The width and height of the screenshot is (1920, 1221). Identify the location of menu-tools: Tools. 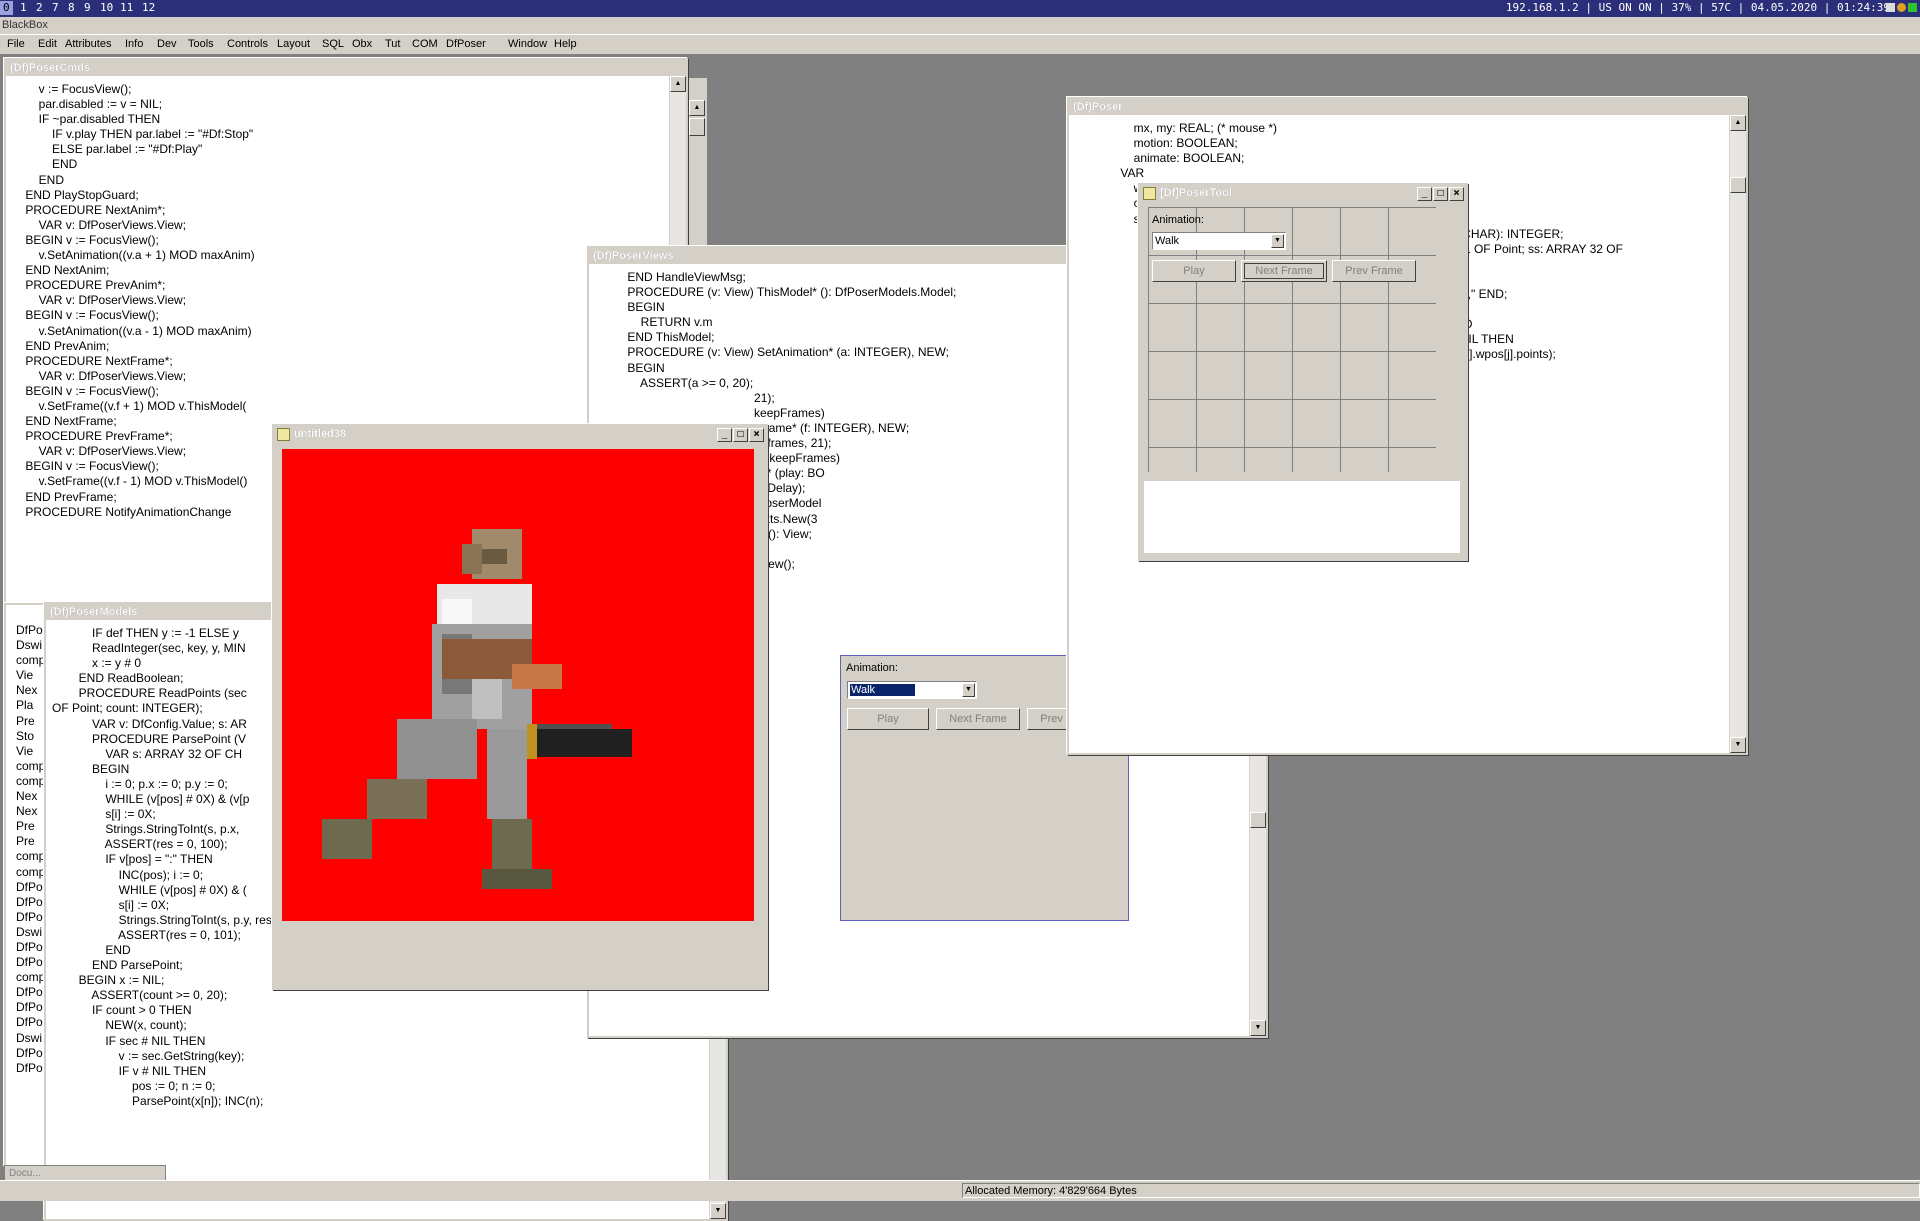
(201, 44).